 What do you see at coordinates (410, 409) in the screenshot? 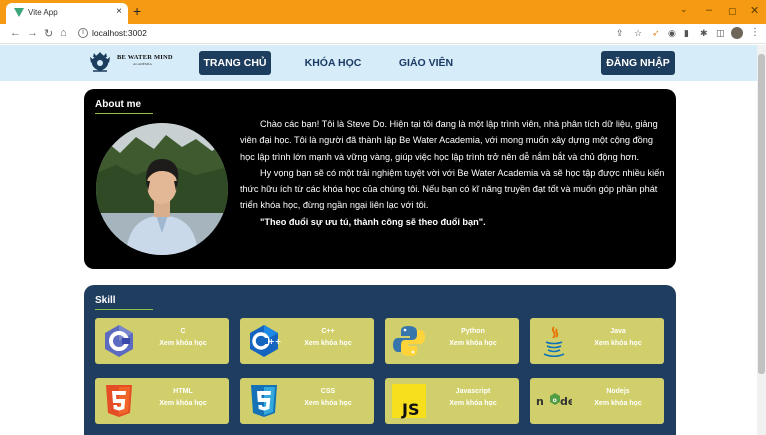
I see `svg-text: JS` at bounding box center [410, 409].